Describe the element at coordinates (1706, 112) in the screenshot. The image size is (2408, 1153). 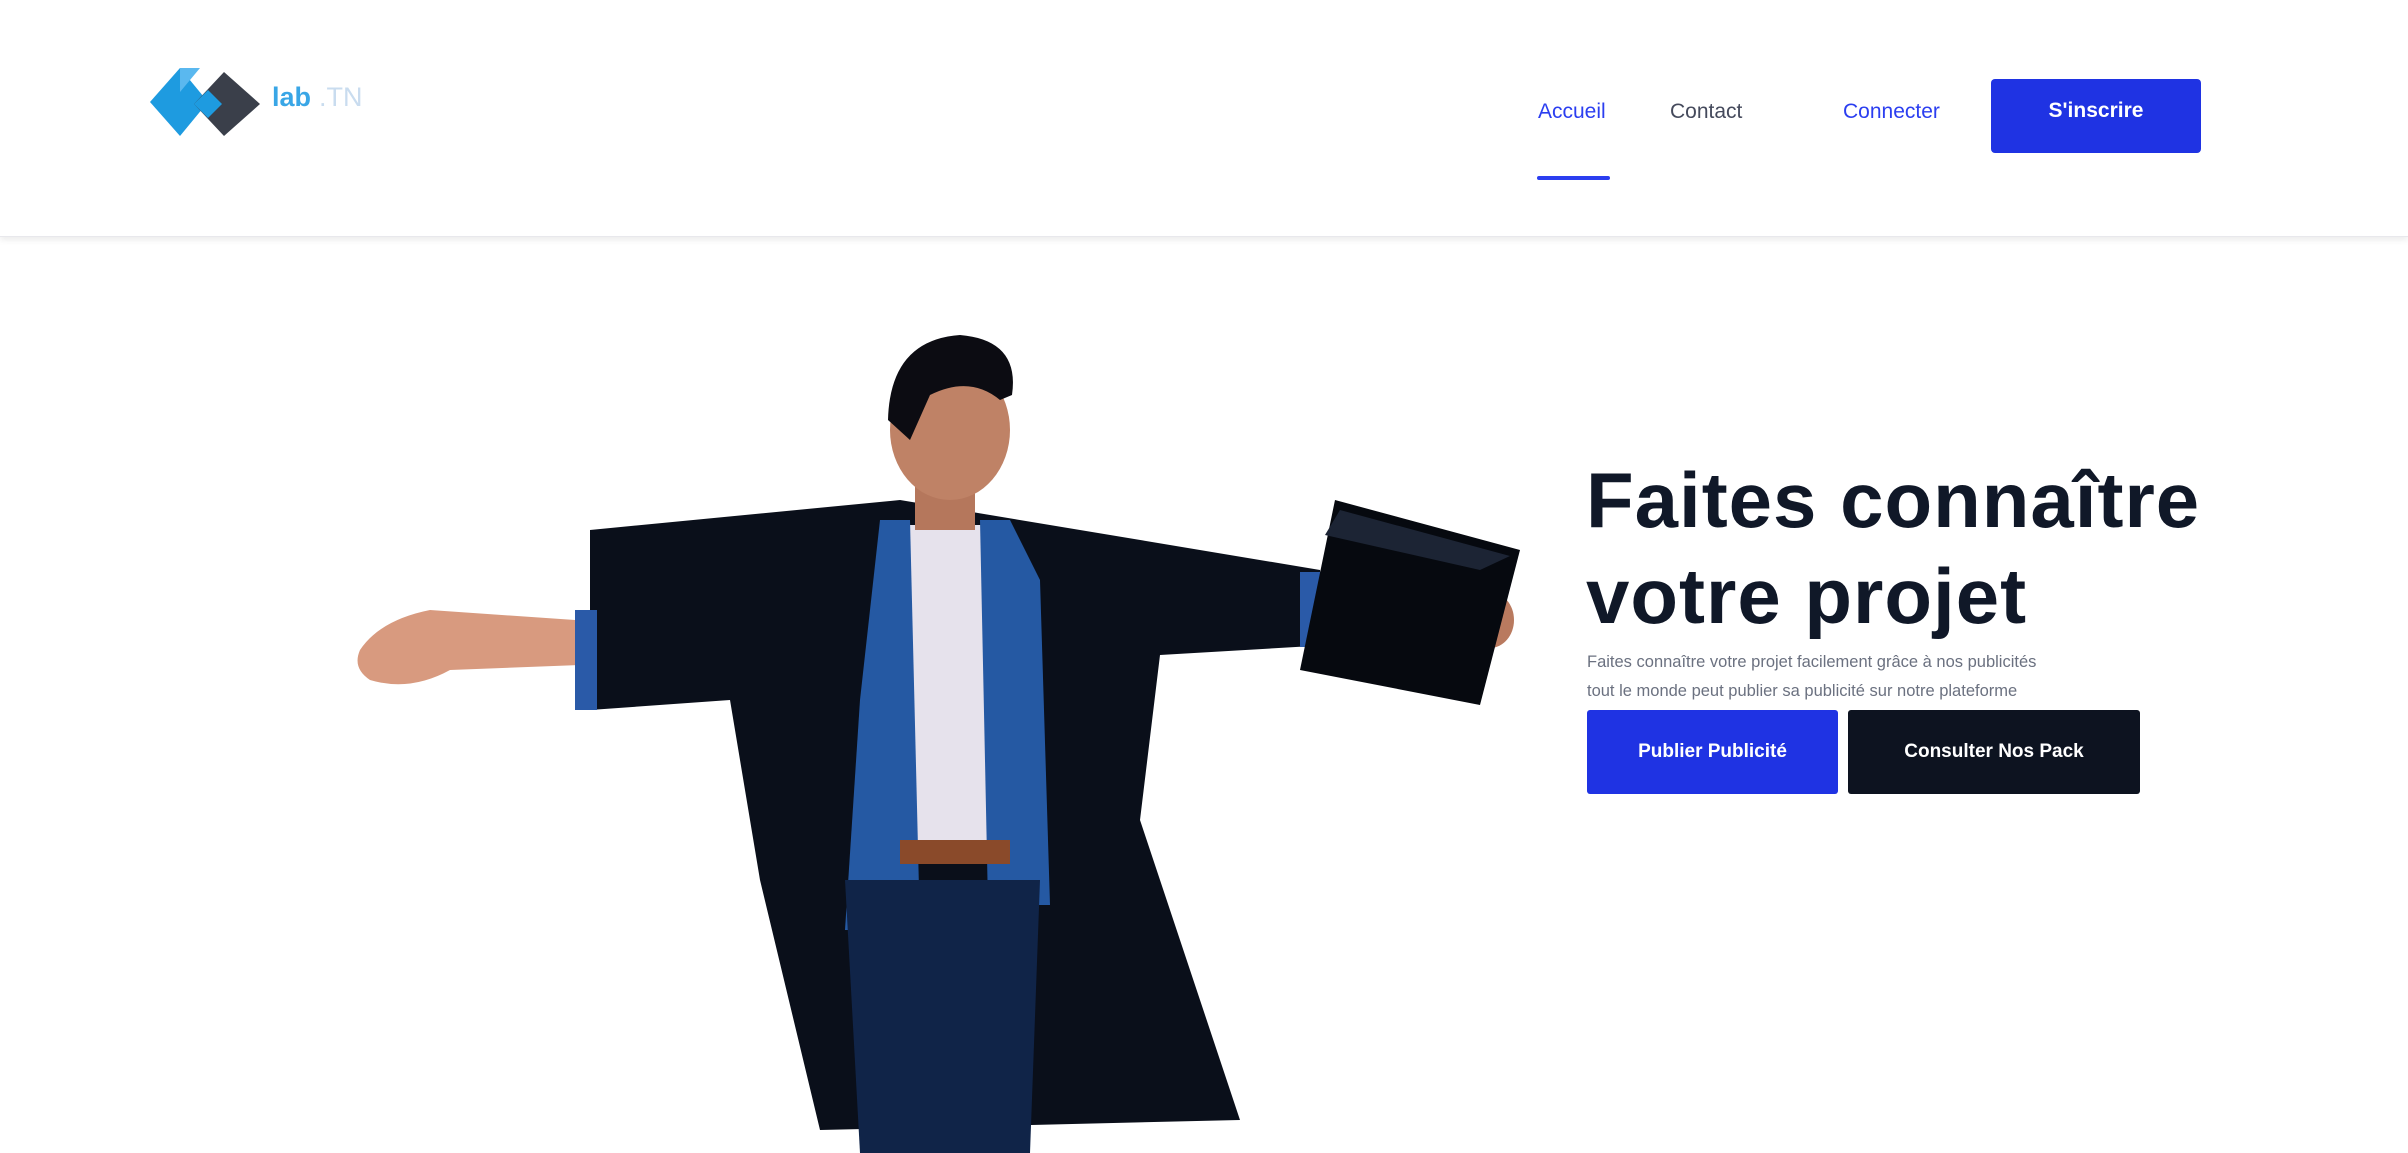
I see `nav-contact: Contact` at that location.